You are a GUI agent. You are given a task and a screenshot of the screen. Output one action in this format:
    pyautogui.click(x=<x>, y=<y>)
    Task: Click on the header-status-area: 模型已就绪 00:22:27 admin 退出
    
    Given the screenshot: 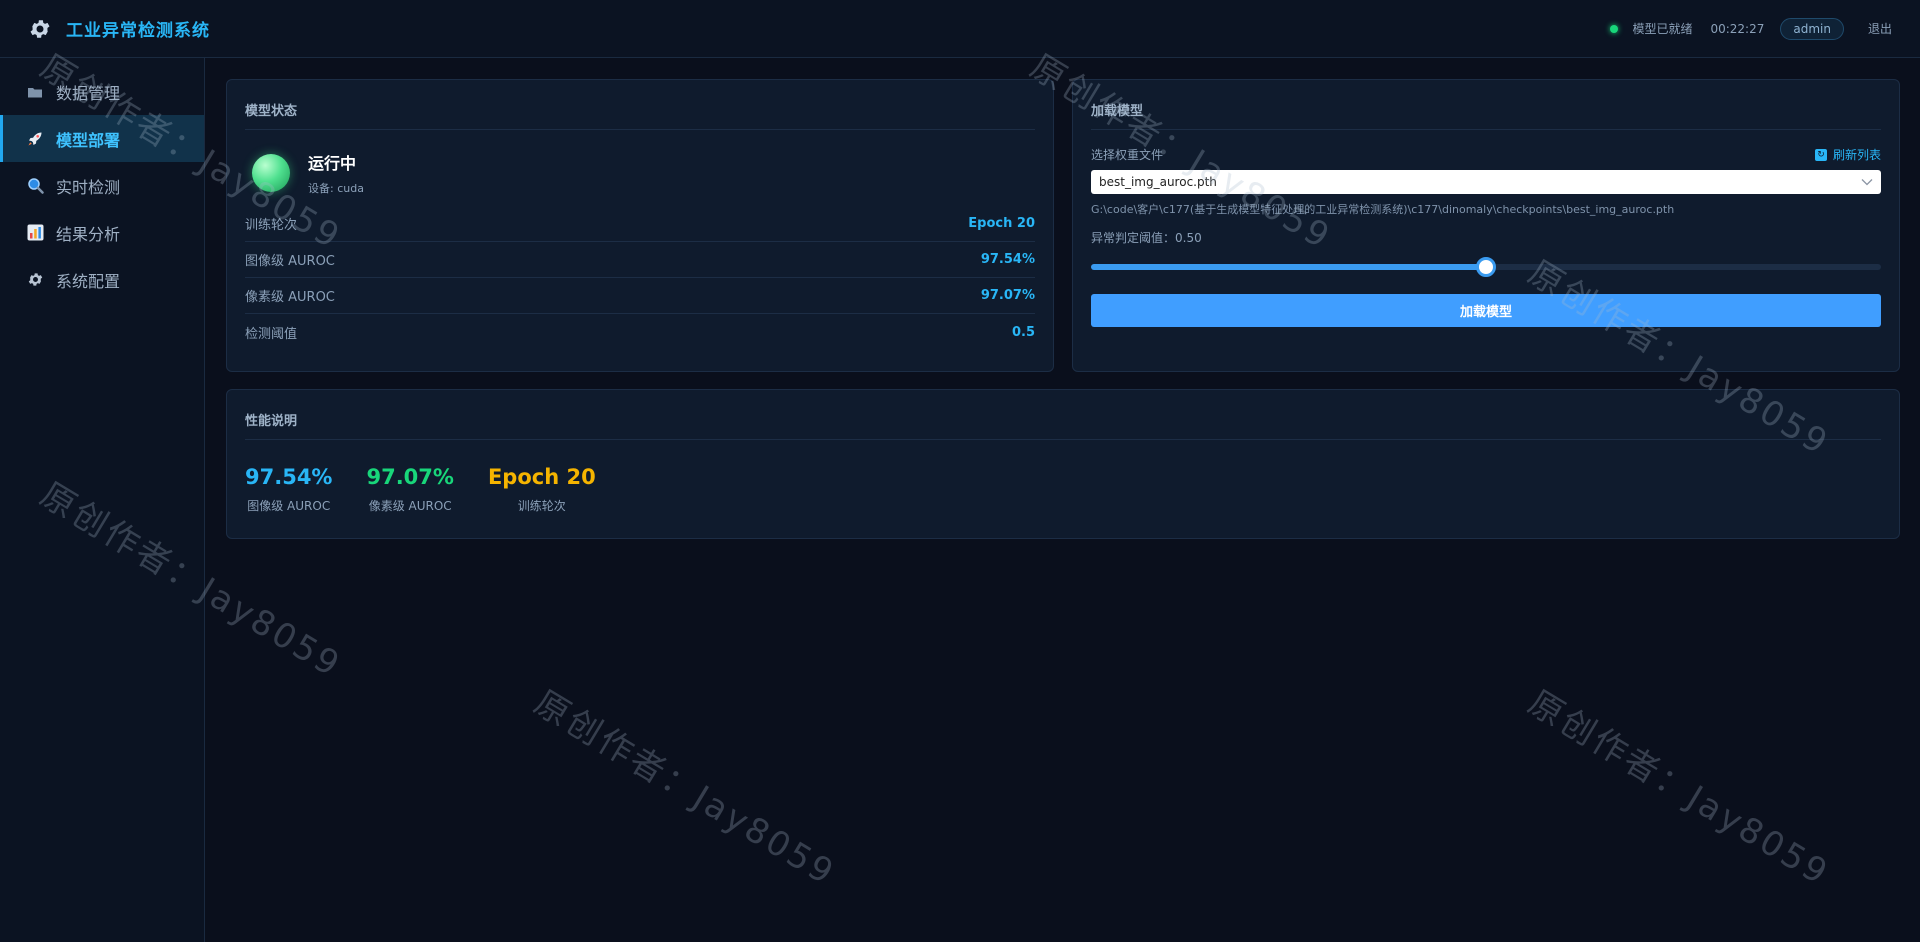 What is the action you would take?
    pyautogui.click(x=1751, y=28)
    